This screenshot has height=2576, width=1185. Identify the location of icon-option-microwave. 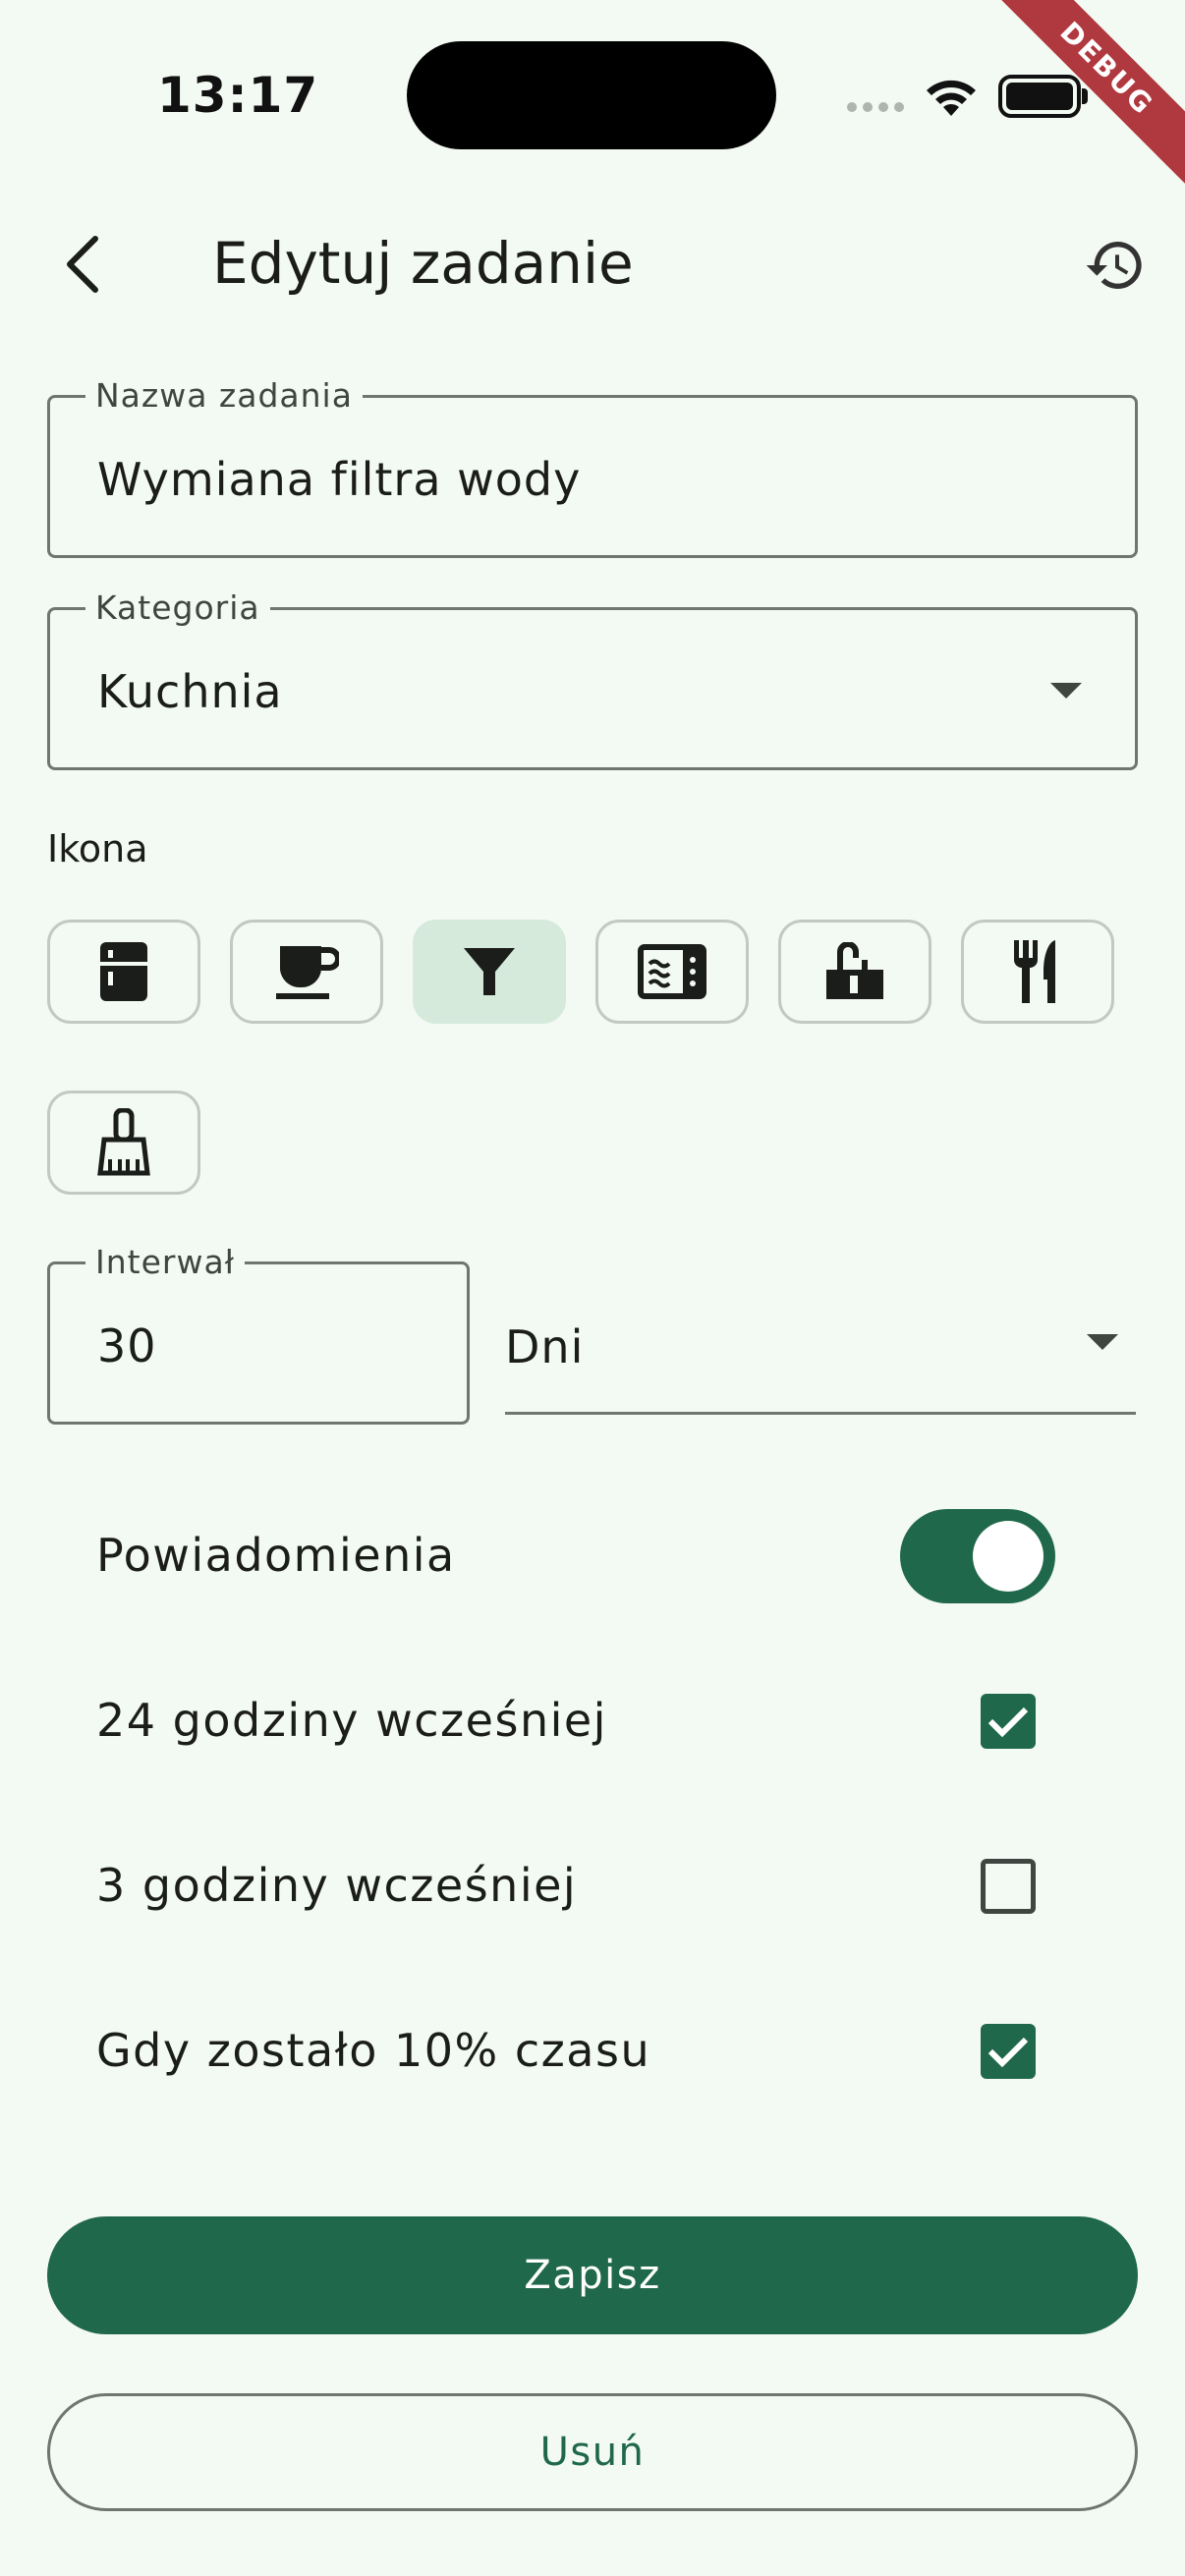
(672, 972).